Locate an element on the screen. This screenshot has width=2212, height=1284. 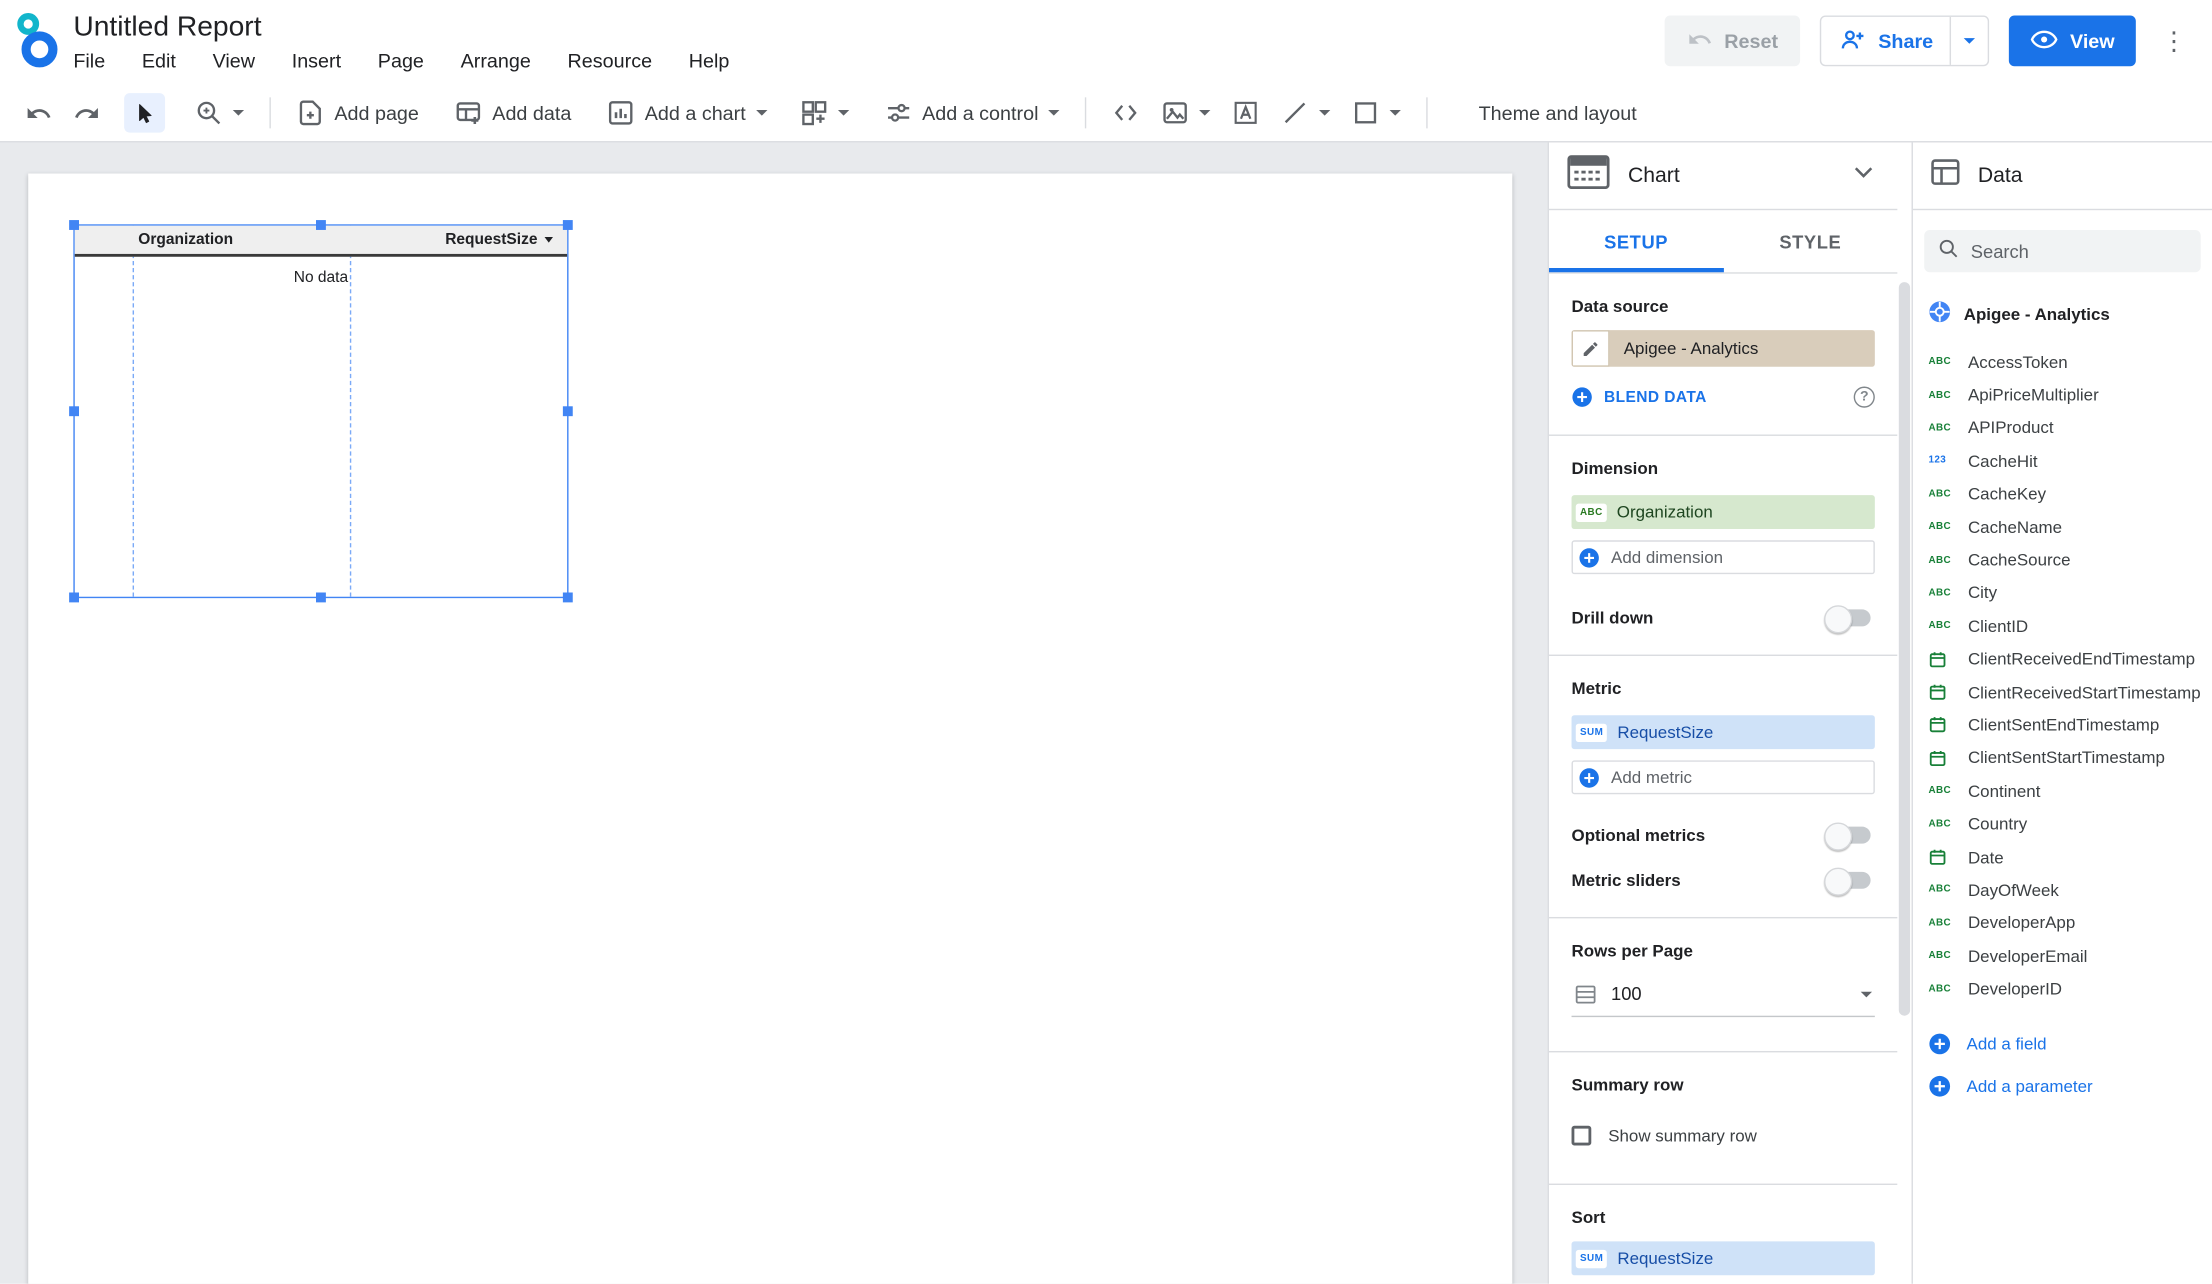
data-source-chip: Apigee - Analytics is located at coordinates (1723, 348).